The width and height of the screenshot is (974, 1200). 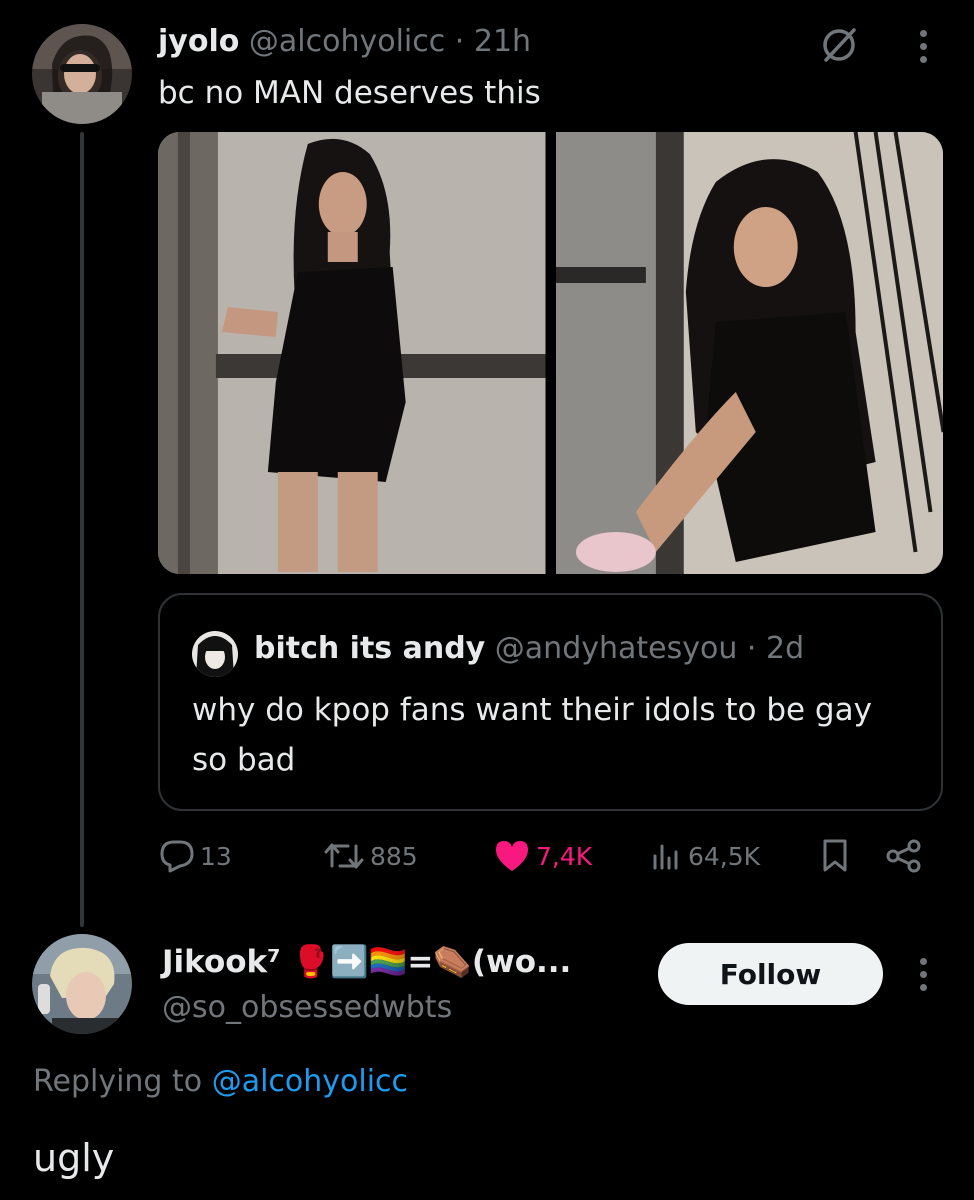 I want to click on retweet-button: 885, so click(x=370, y=856).